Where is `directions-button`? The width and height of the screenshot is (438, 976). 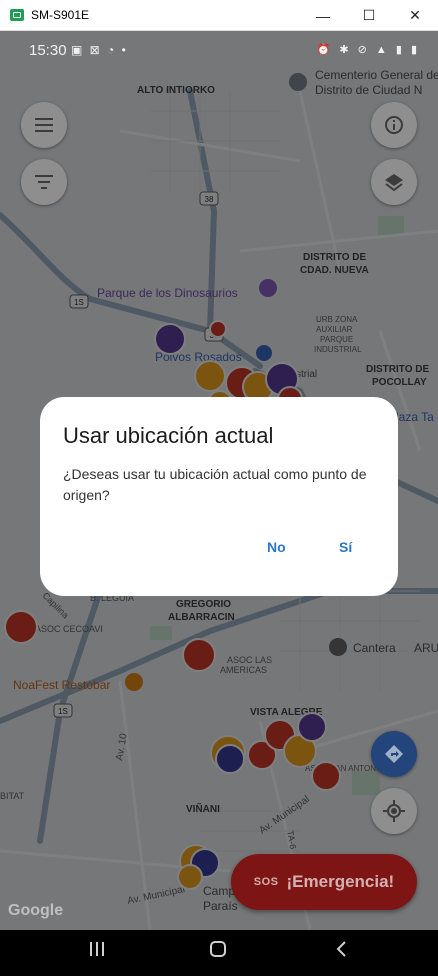 directions-button is located at coordinates (394, 754).